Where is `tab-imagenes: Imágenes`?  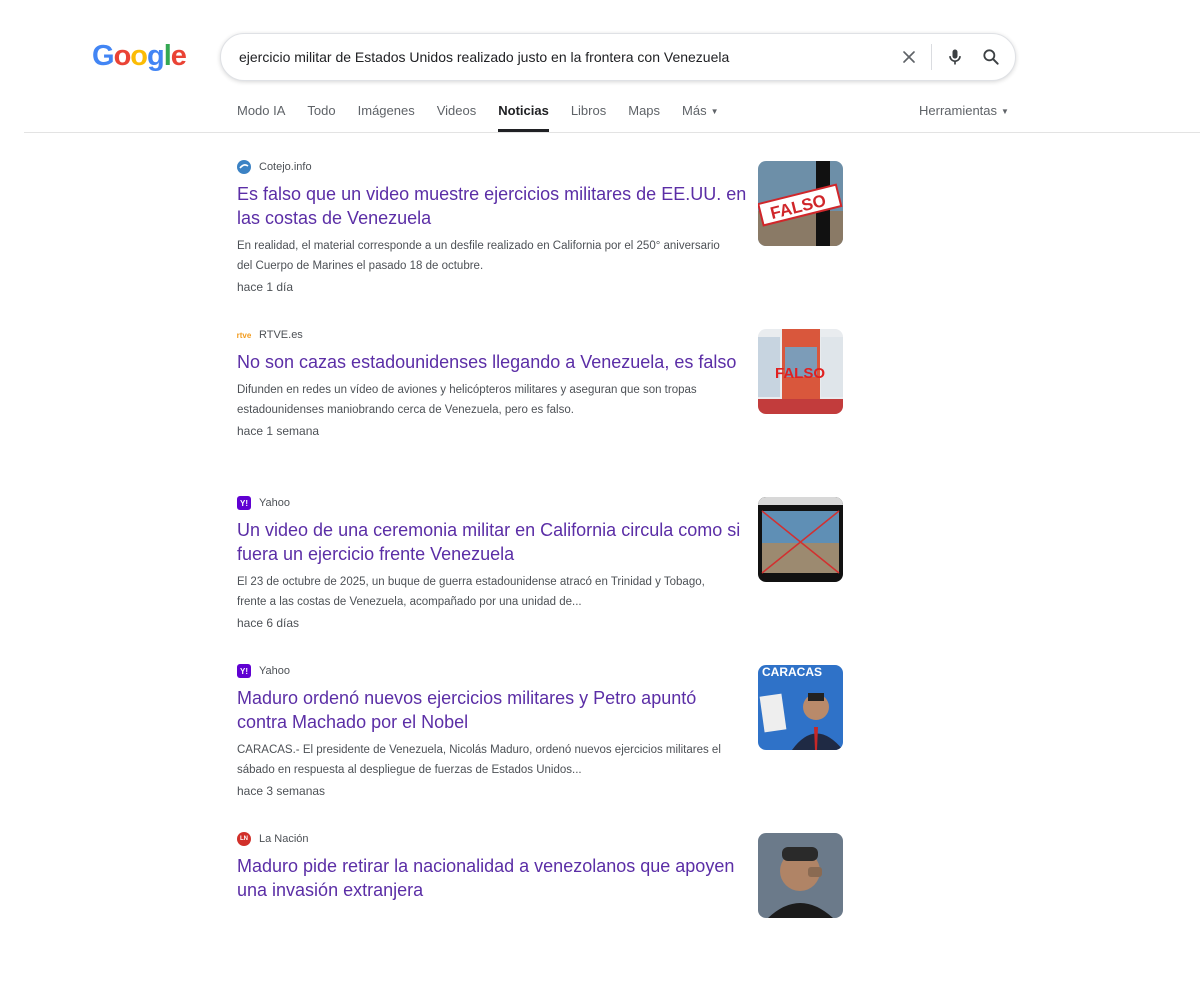 tab-imagenes: Imágenes is located at coordinates (386, 113).